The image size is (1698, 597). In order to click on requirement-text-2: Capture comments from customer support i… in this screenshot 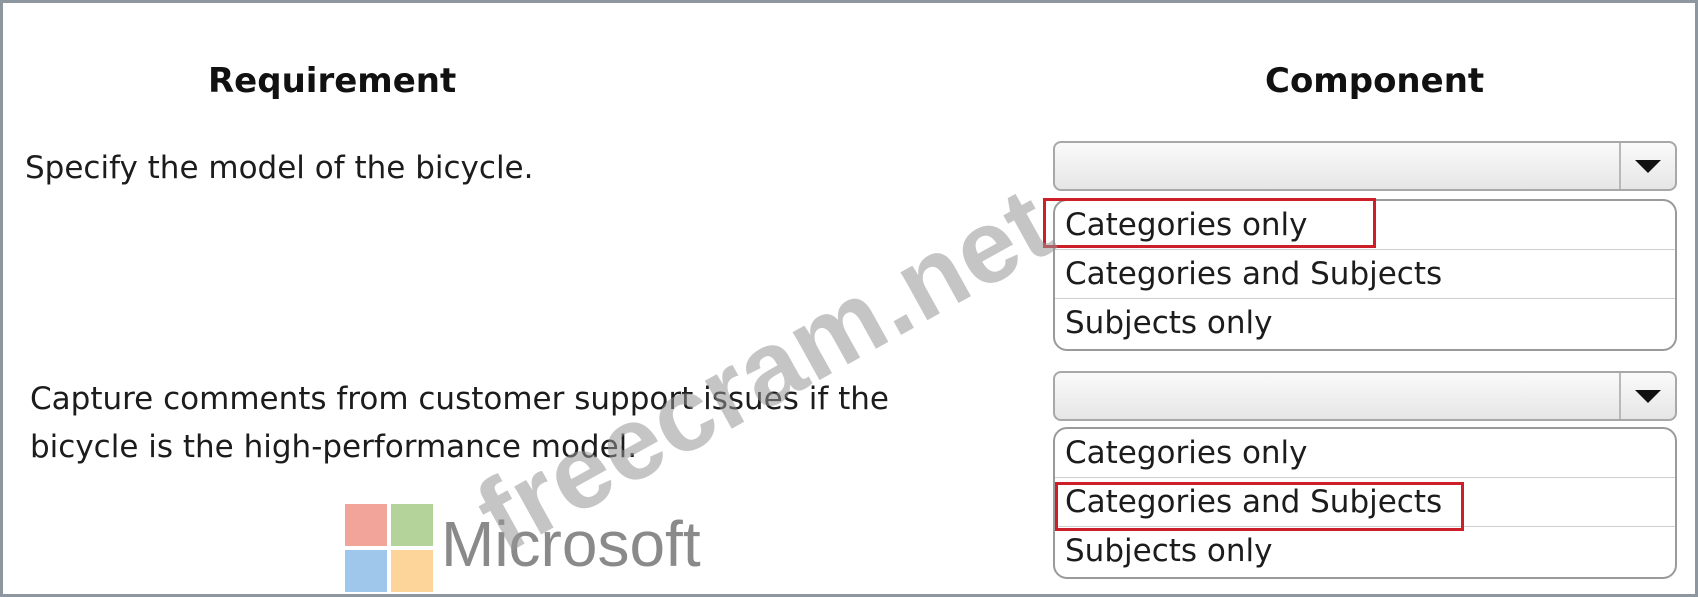, I will do `click(459, 423)`.